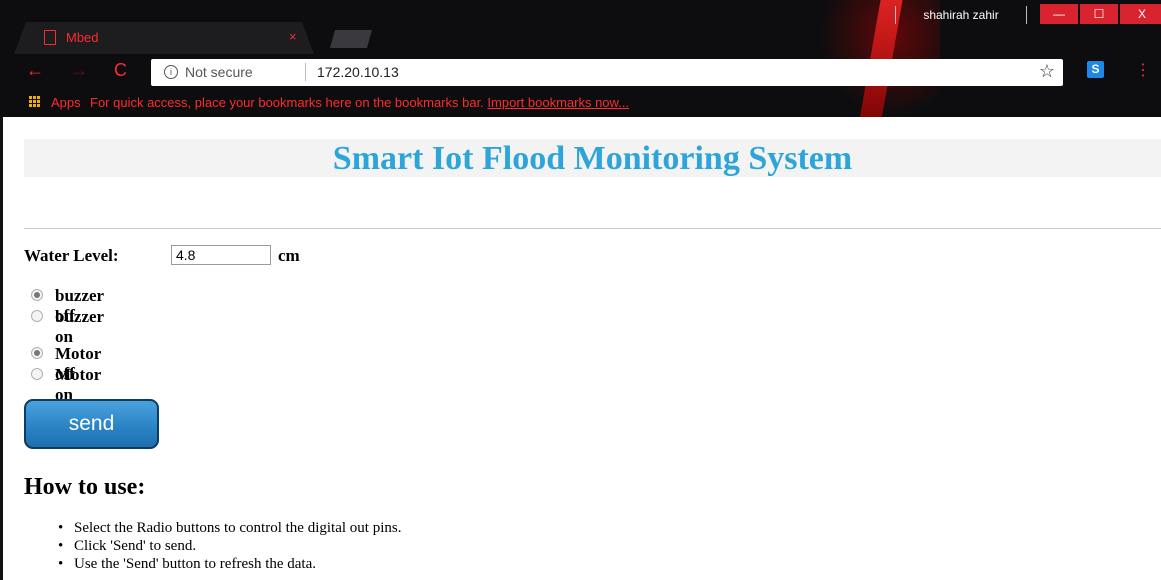 This screenshot has width=1161, height=580. What do you see at coordinates (91, 424) in the screenshot?
I see `send-button: send` at bounding box center [91, 424].